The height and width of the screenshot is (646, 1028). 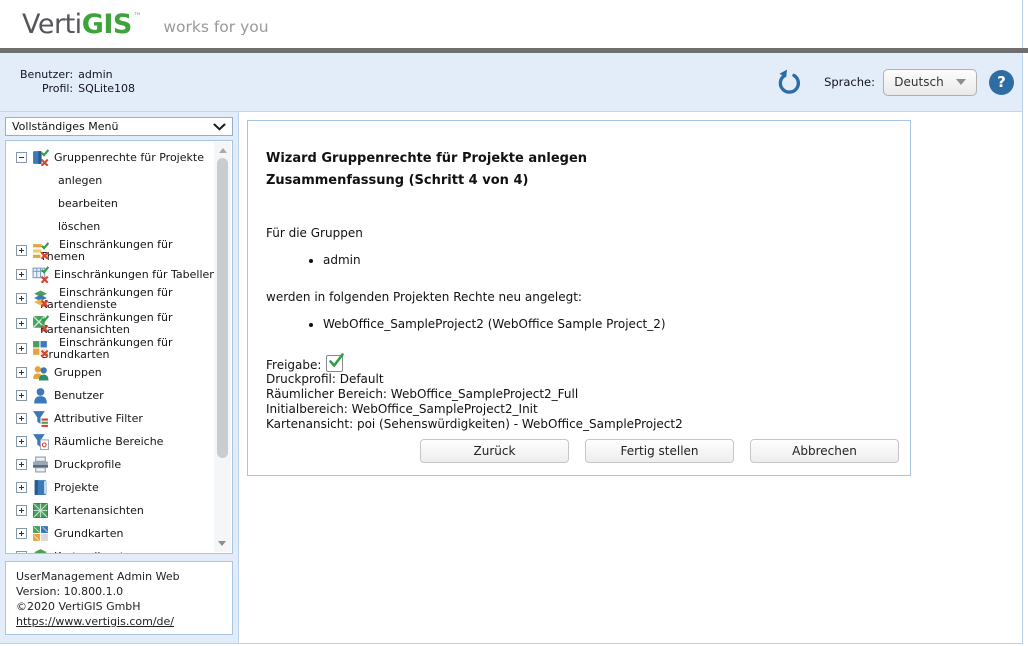 I want to click on tree-item: anlegen, so click(x=110, y=180).